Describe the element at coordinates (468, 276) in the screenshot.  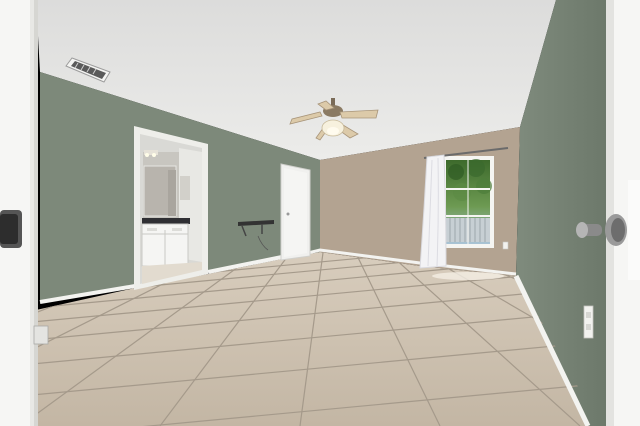
I see `window-light-patch` at that location.